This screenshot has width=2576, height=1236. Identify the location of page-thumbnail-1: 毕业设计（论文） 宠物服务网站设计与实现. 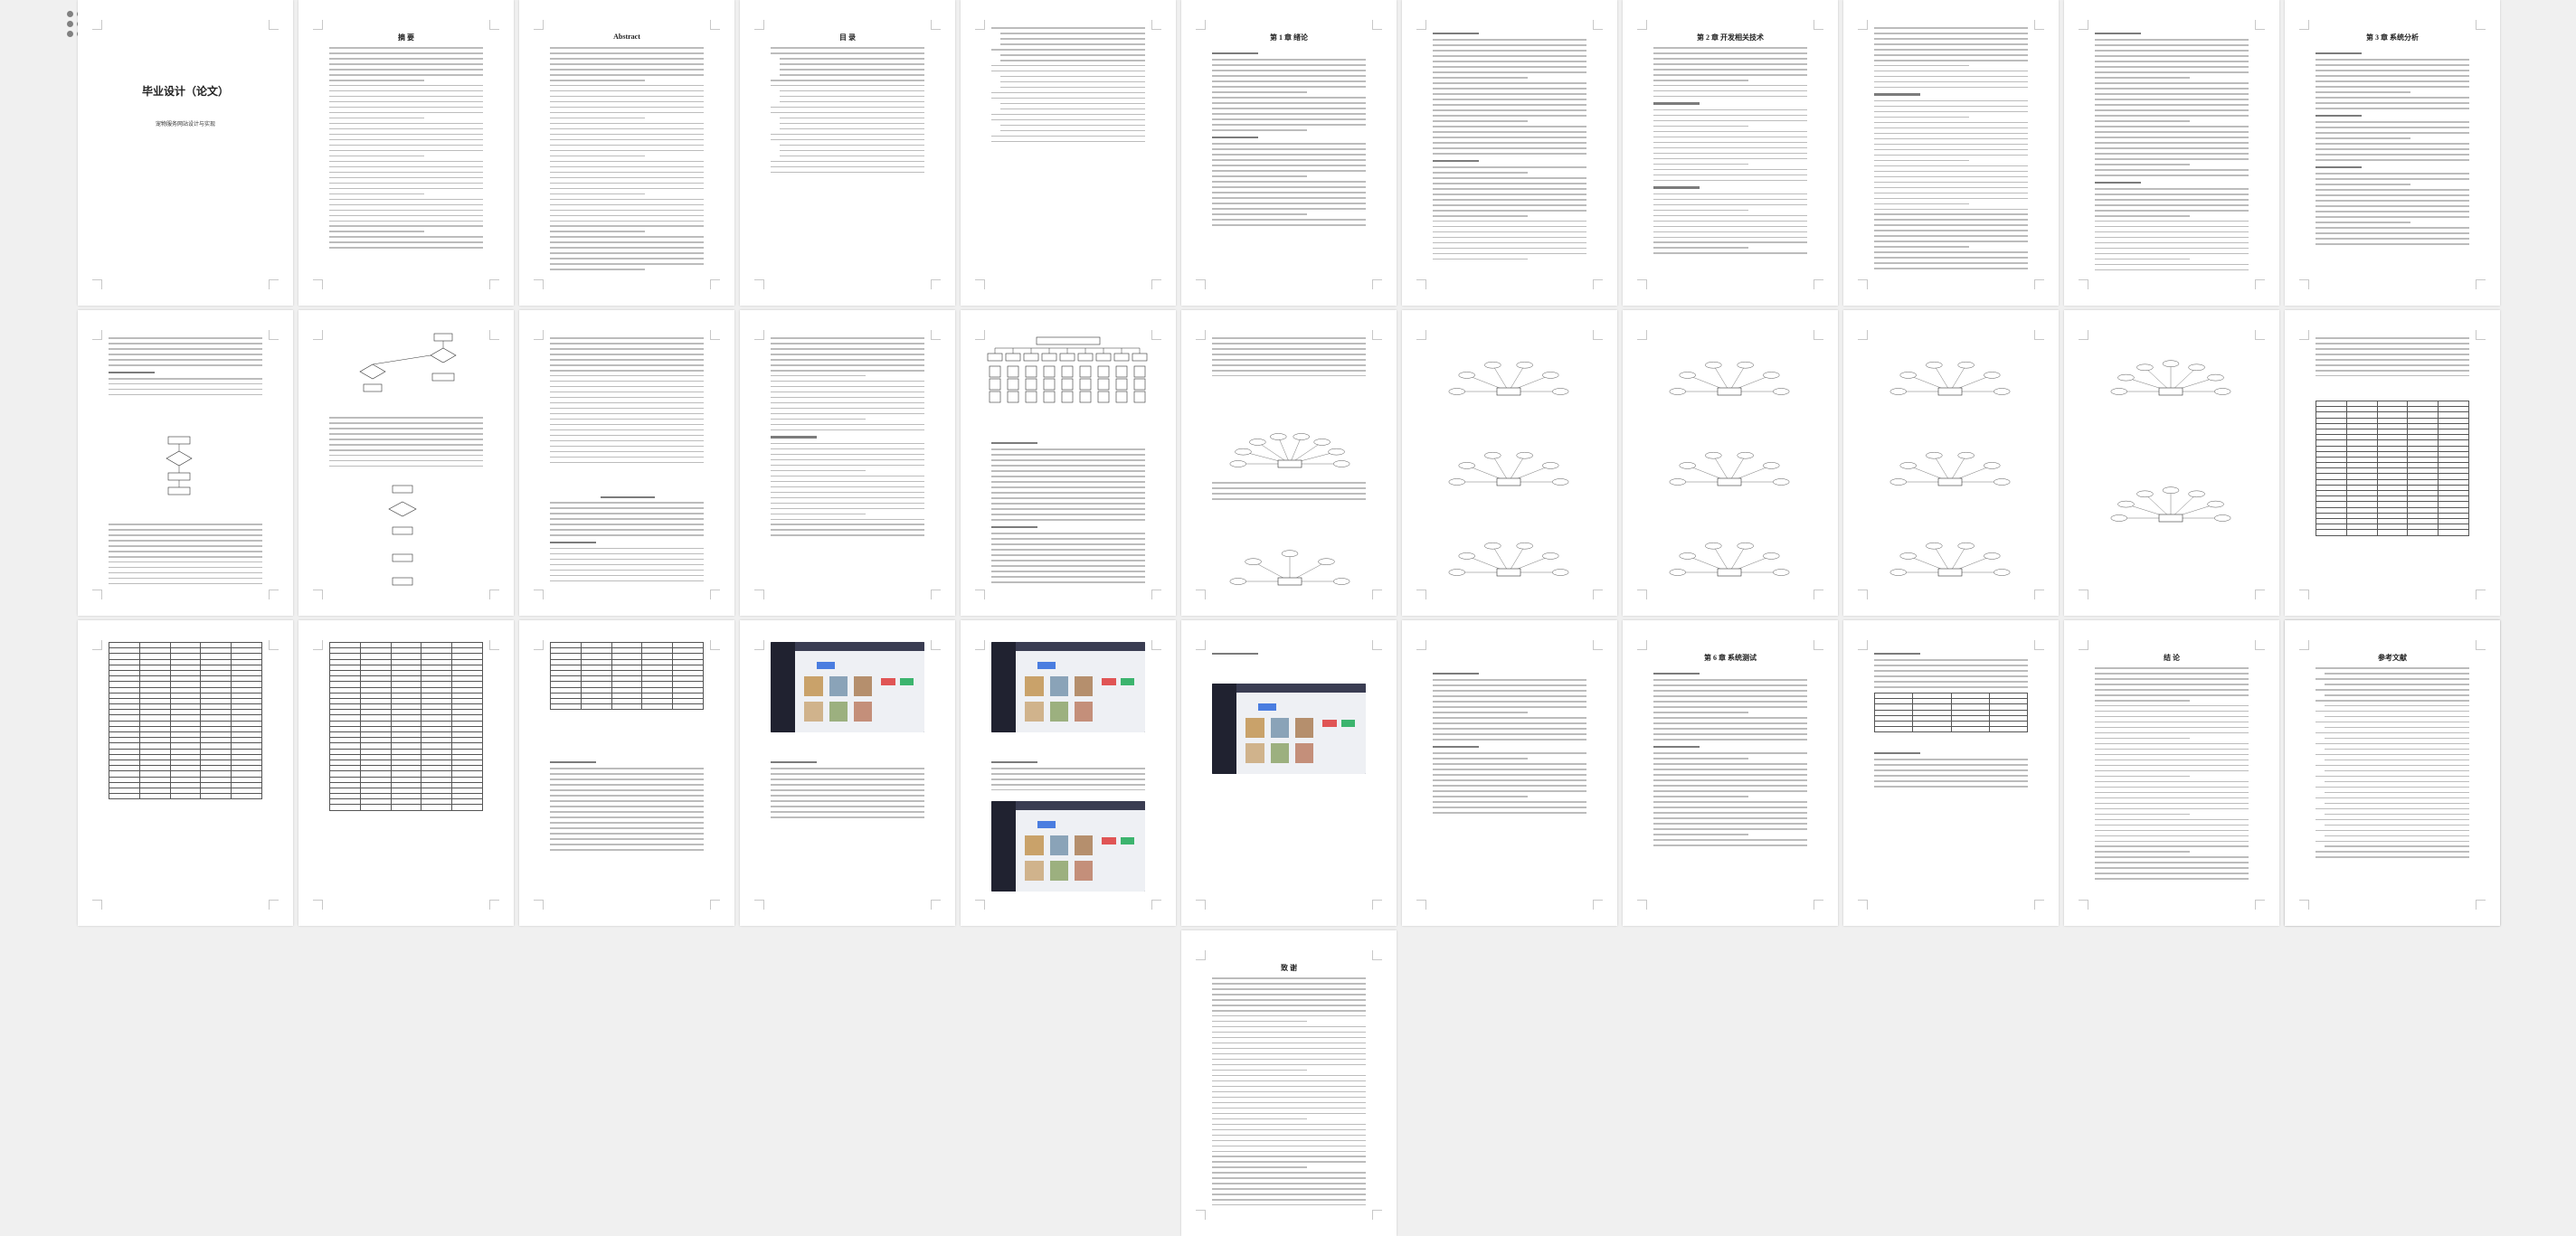
(186, 153).